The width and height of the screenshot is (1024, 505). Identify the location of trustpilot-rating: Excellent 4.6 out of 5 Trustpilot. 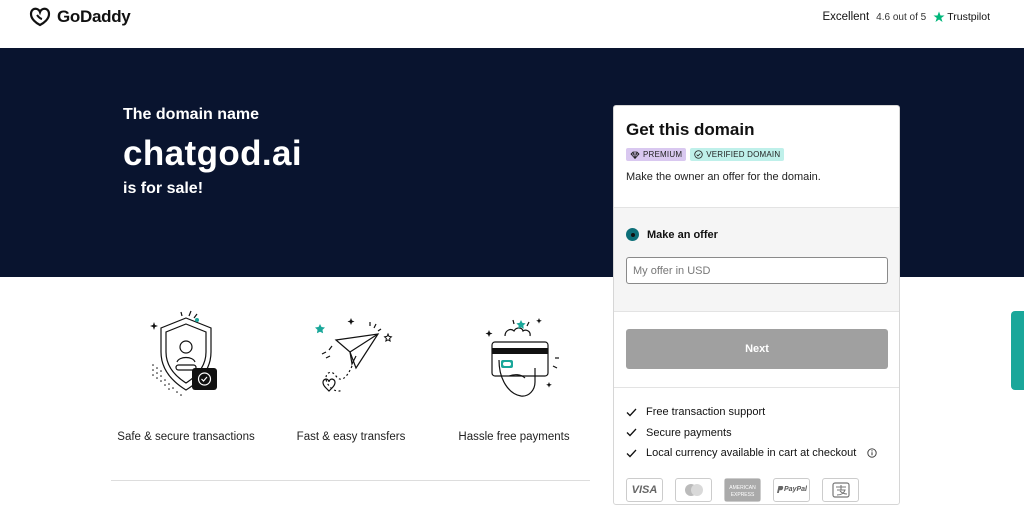
(906, 17).